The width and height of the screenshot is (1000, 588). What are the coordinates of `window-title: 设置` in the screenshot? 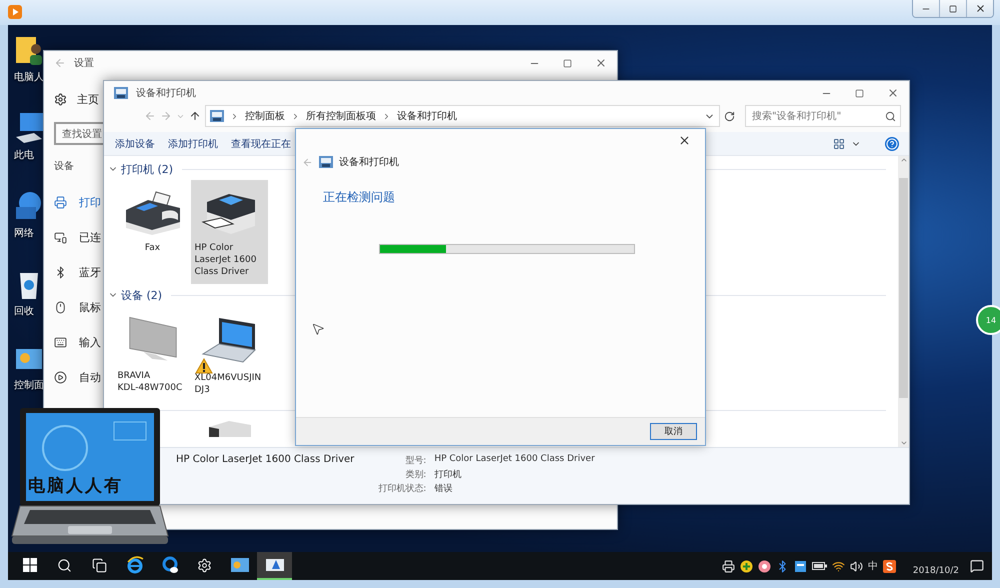 It's located at (84, 63).